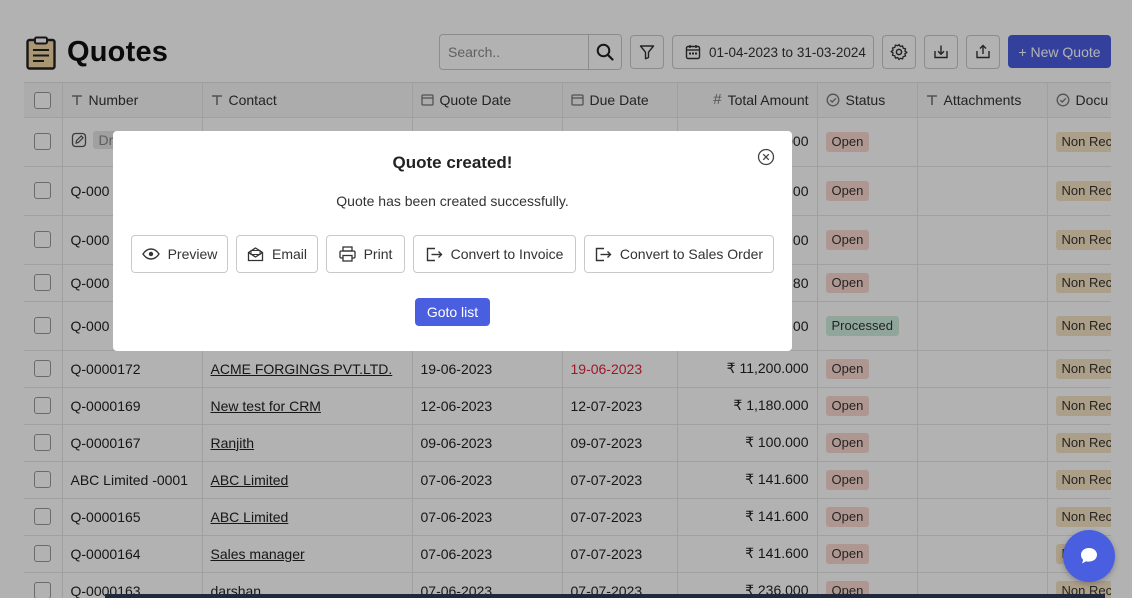  What do you see at coordinates (347, 254) in the screenshot?
I see `printer-icon` at bounding box center [347, 254].